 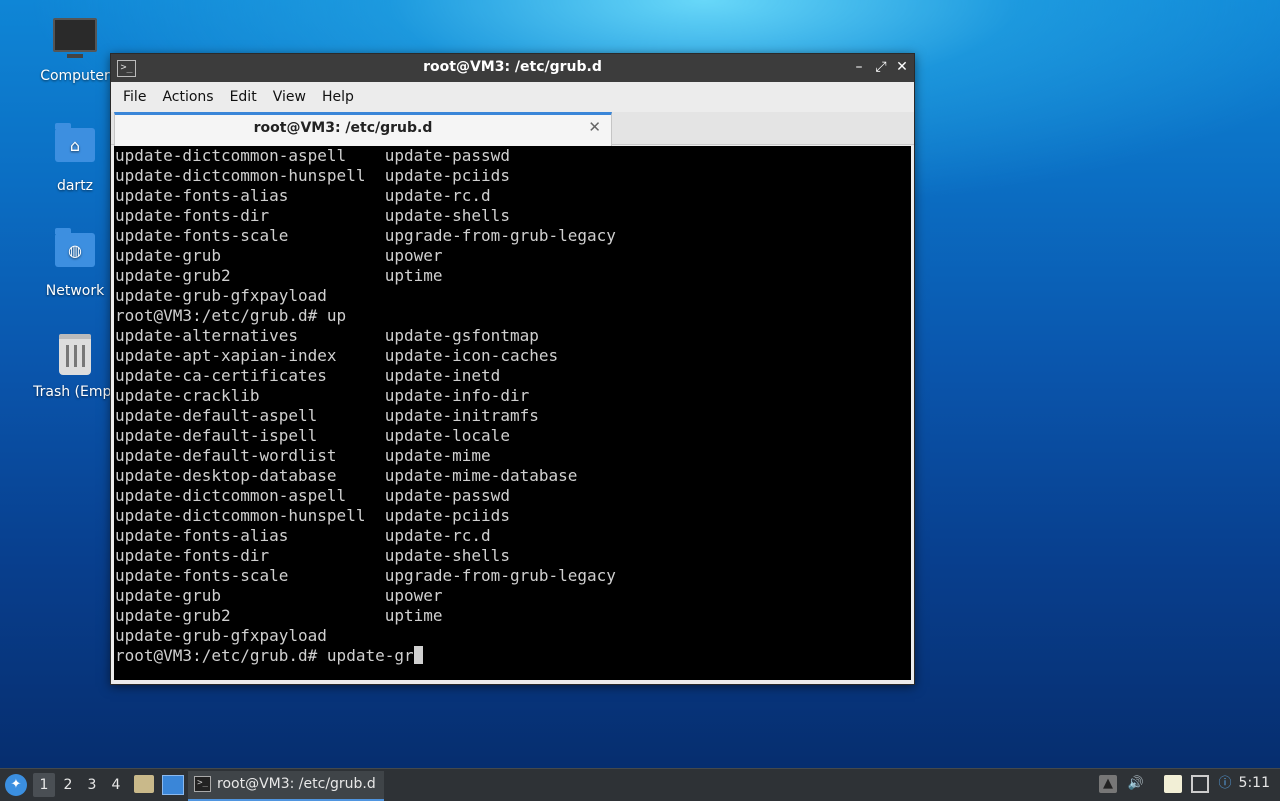 What do you see at coordinates (1108, 784) in the screenshot?
I see `eject-icon: ▲` at bounding box center [1108, 784].